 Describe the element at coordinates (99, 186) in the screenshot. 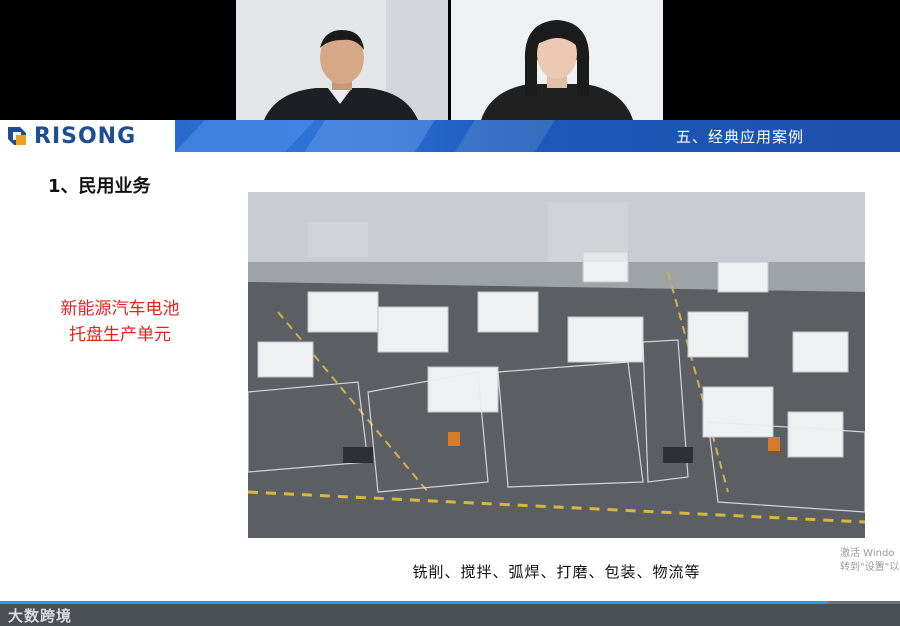

I see `slide-subheading: 1、民用业务` at that location.